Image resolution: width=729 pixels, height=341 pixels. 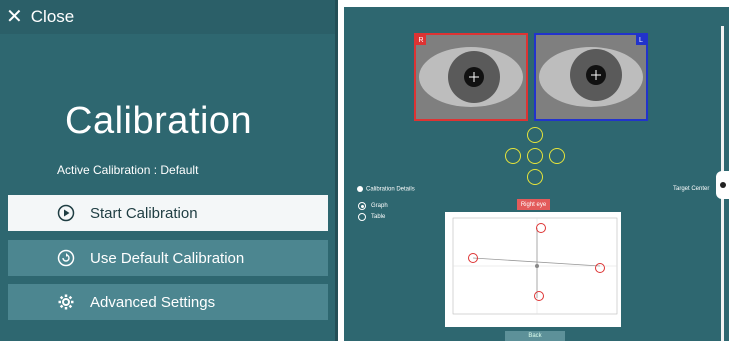 I want to click on right-eye-camera: R, so click(x=471, y=77).